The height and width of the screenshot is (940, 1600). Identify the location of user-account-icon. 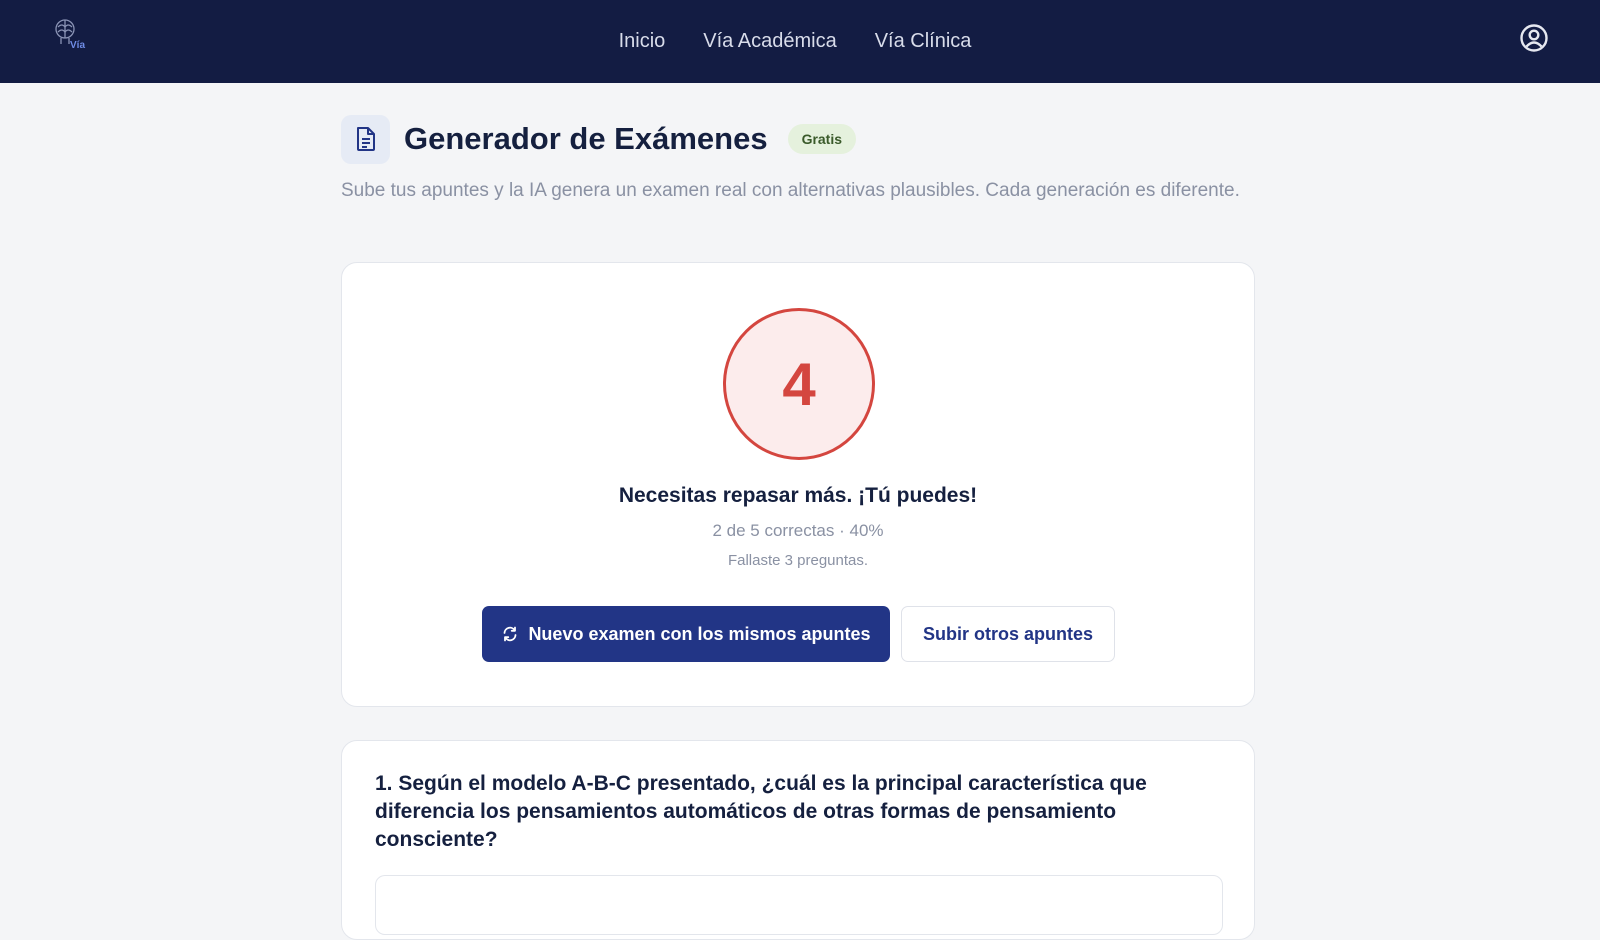
(1534, 38).